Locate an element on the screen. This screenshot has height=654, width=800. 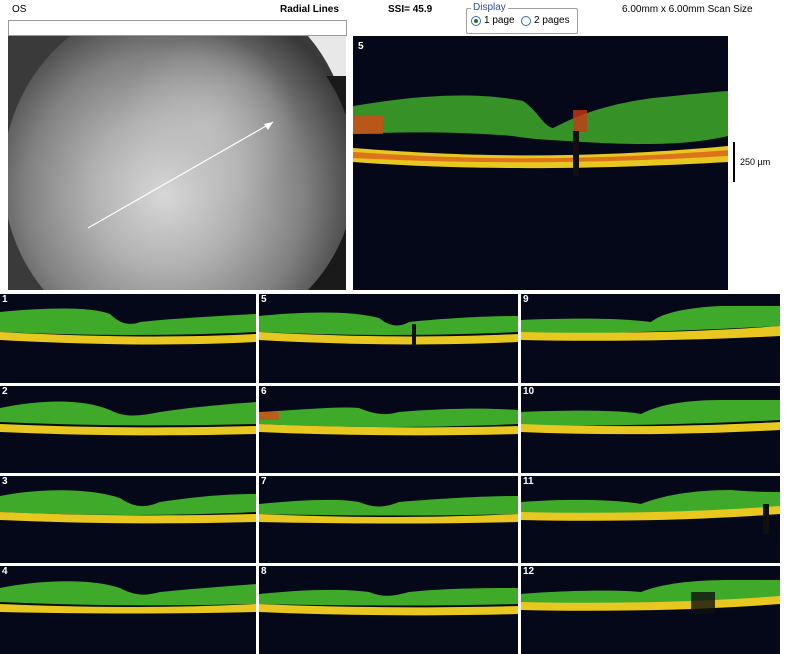
signal-strength-index: SSI= 45.9 is located at coordinates (410, 9).